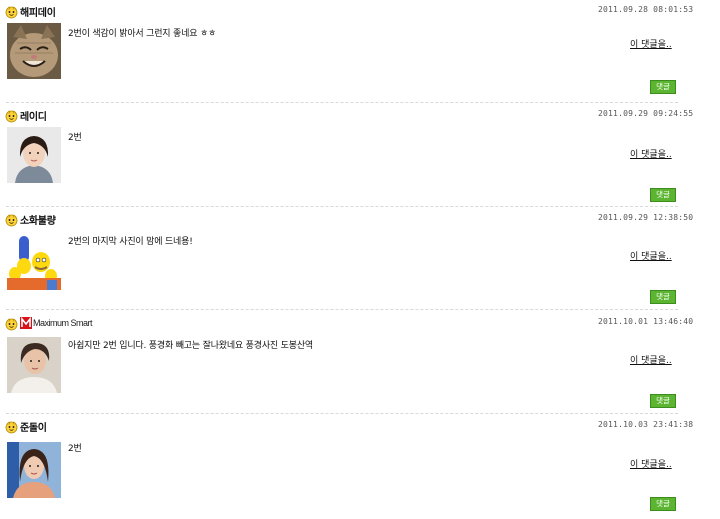 The width and height of the screenshot is (720, 519). What do you see at coordinates (646, 113) in the screenshot?
I see `comment-date: 2011.09.29 09:24:55` at bounding box center [646, 113].